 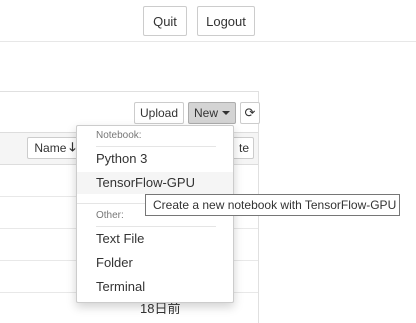 What do you see at coordinates (159, 113) in the screenshot?
I see `upload-button: Upload` at bounding box center [159, 113].